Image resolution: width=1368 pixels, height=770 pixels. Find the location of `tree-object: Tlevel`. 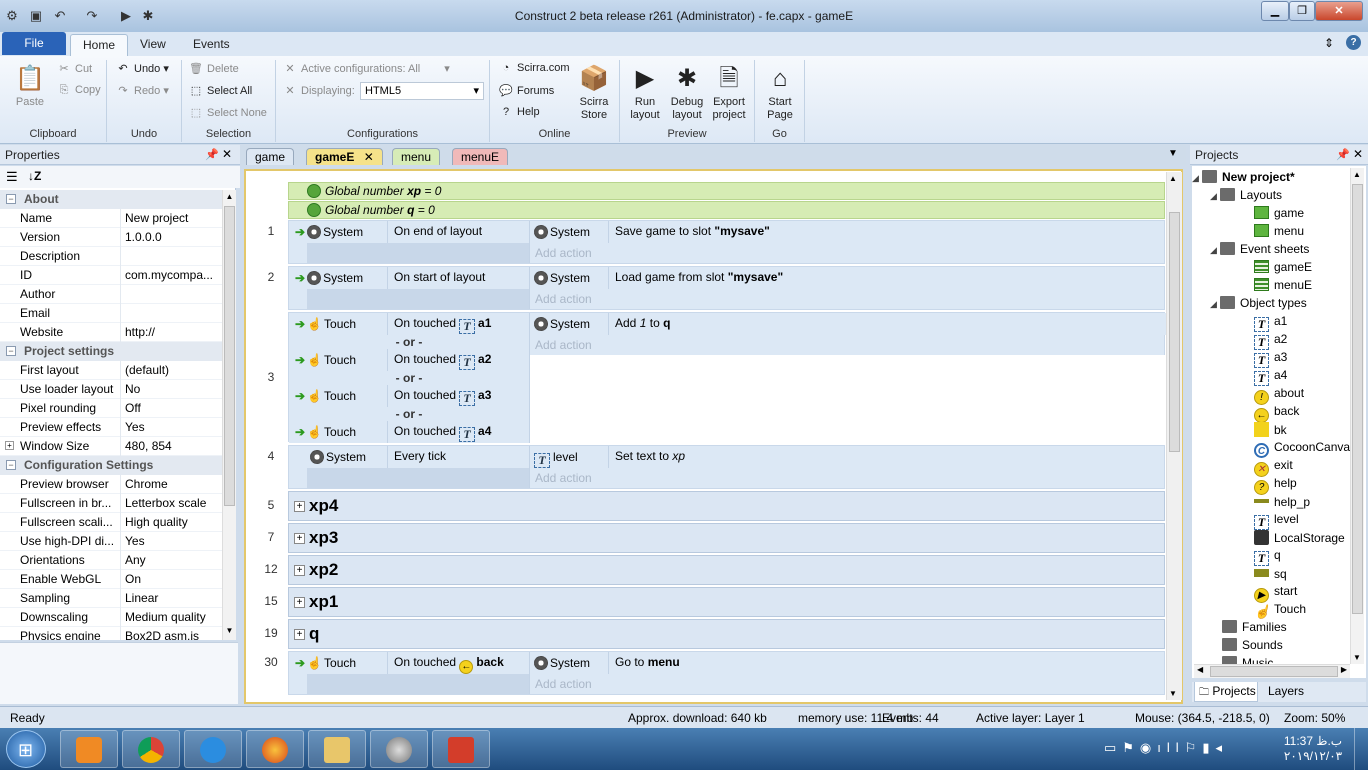

tree-object: Tlevel is located at coordinates (1276, 521).